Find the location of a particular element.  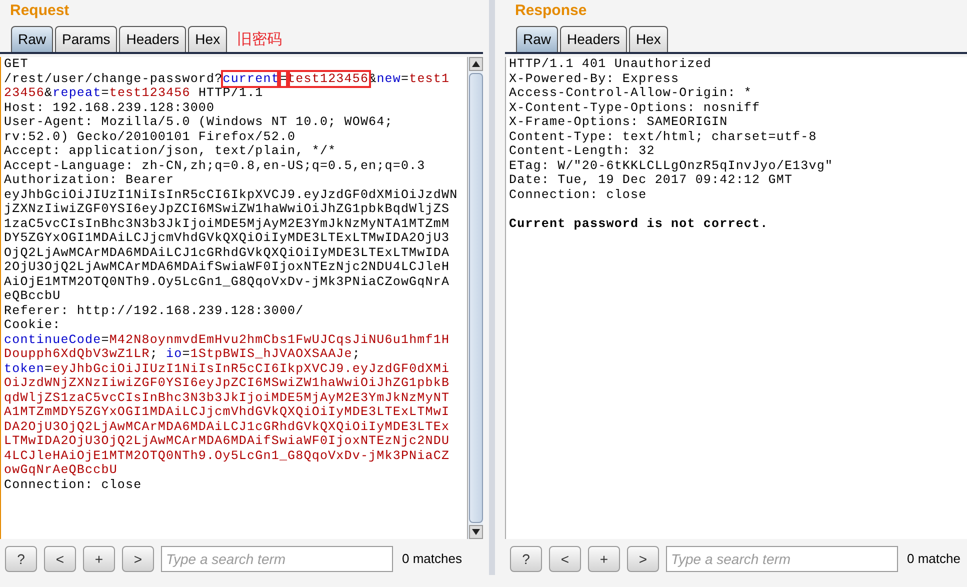

up-triangle-icon is located at coordinates (476, 64).